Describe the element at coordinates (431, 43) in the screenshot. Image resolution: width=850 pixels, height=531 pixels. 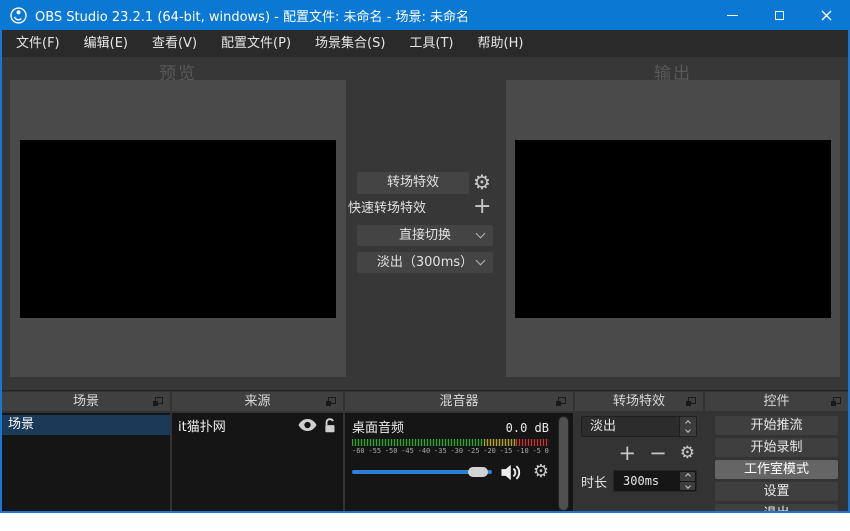
I see `menu-tools: 工具(T)` at that location.